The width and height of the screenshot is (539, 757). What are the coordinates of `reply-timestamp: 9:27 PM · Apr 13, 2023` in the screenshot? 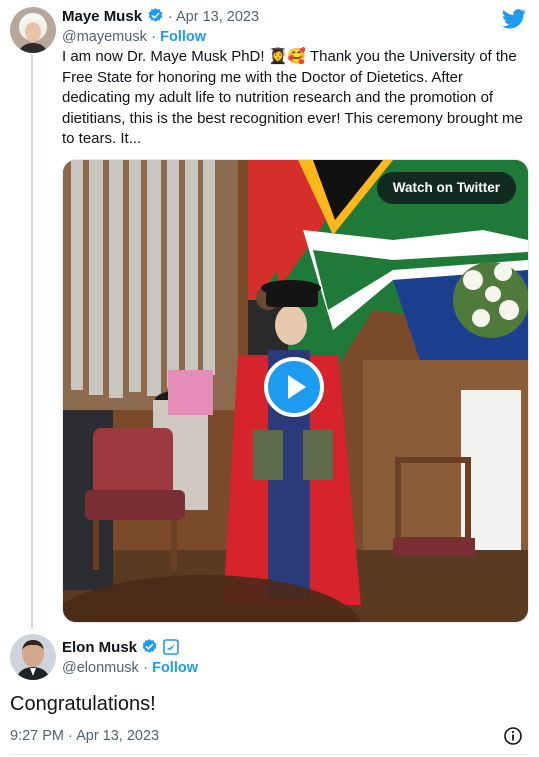 It's located at (84, 736).